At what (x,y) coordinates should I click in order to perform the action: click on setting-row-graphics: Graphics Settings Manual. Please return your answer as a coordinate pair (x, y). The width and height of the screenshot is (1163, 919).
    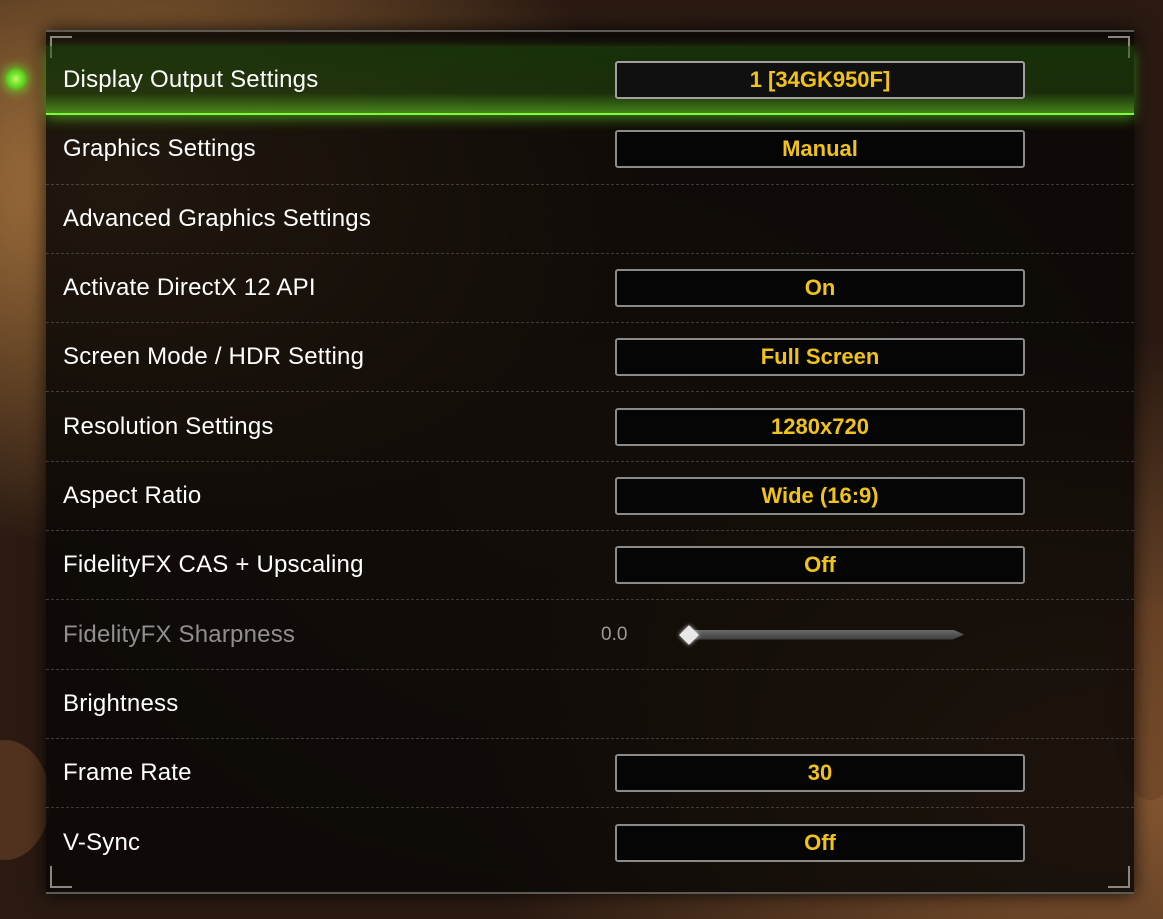
    Looking at the image, I should click on (590, 150).